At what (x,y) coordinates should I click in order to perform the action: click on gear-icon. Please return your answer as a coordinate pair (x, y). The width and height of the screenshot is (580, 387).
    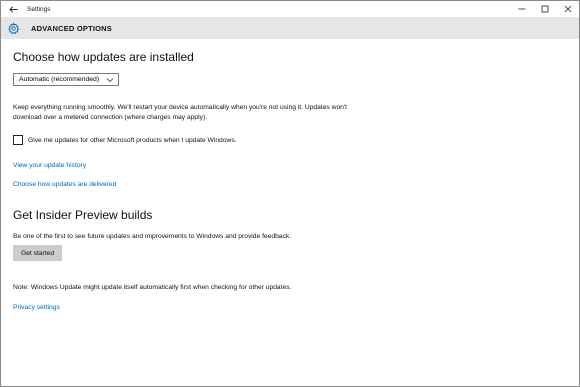
    Looking at the image, I should click on (13, 28).